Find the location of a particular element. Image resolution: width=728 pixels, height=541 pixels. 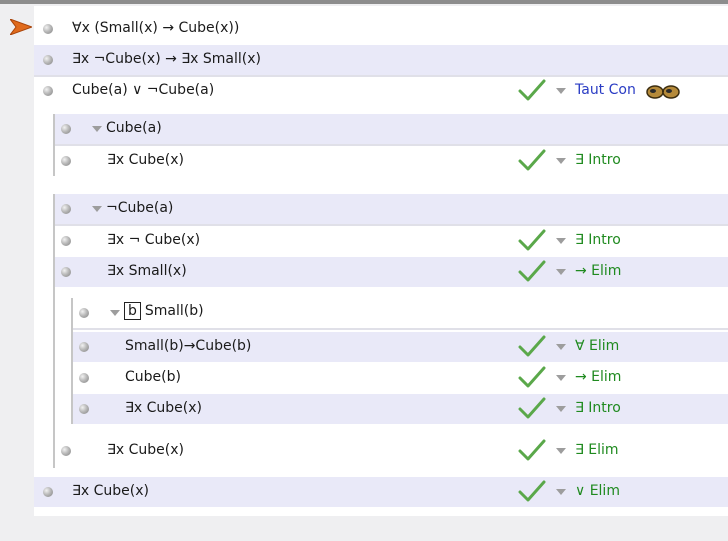

proof-line-text: Cube(a) ∨ ¬Cube(a) is located at coordinates (143, 90).